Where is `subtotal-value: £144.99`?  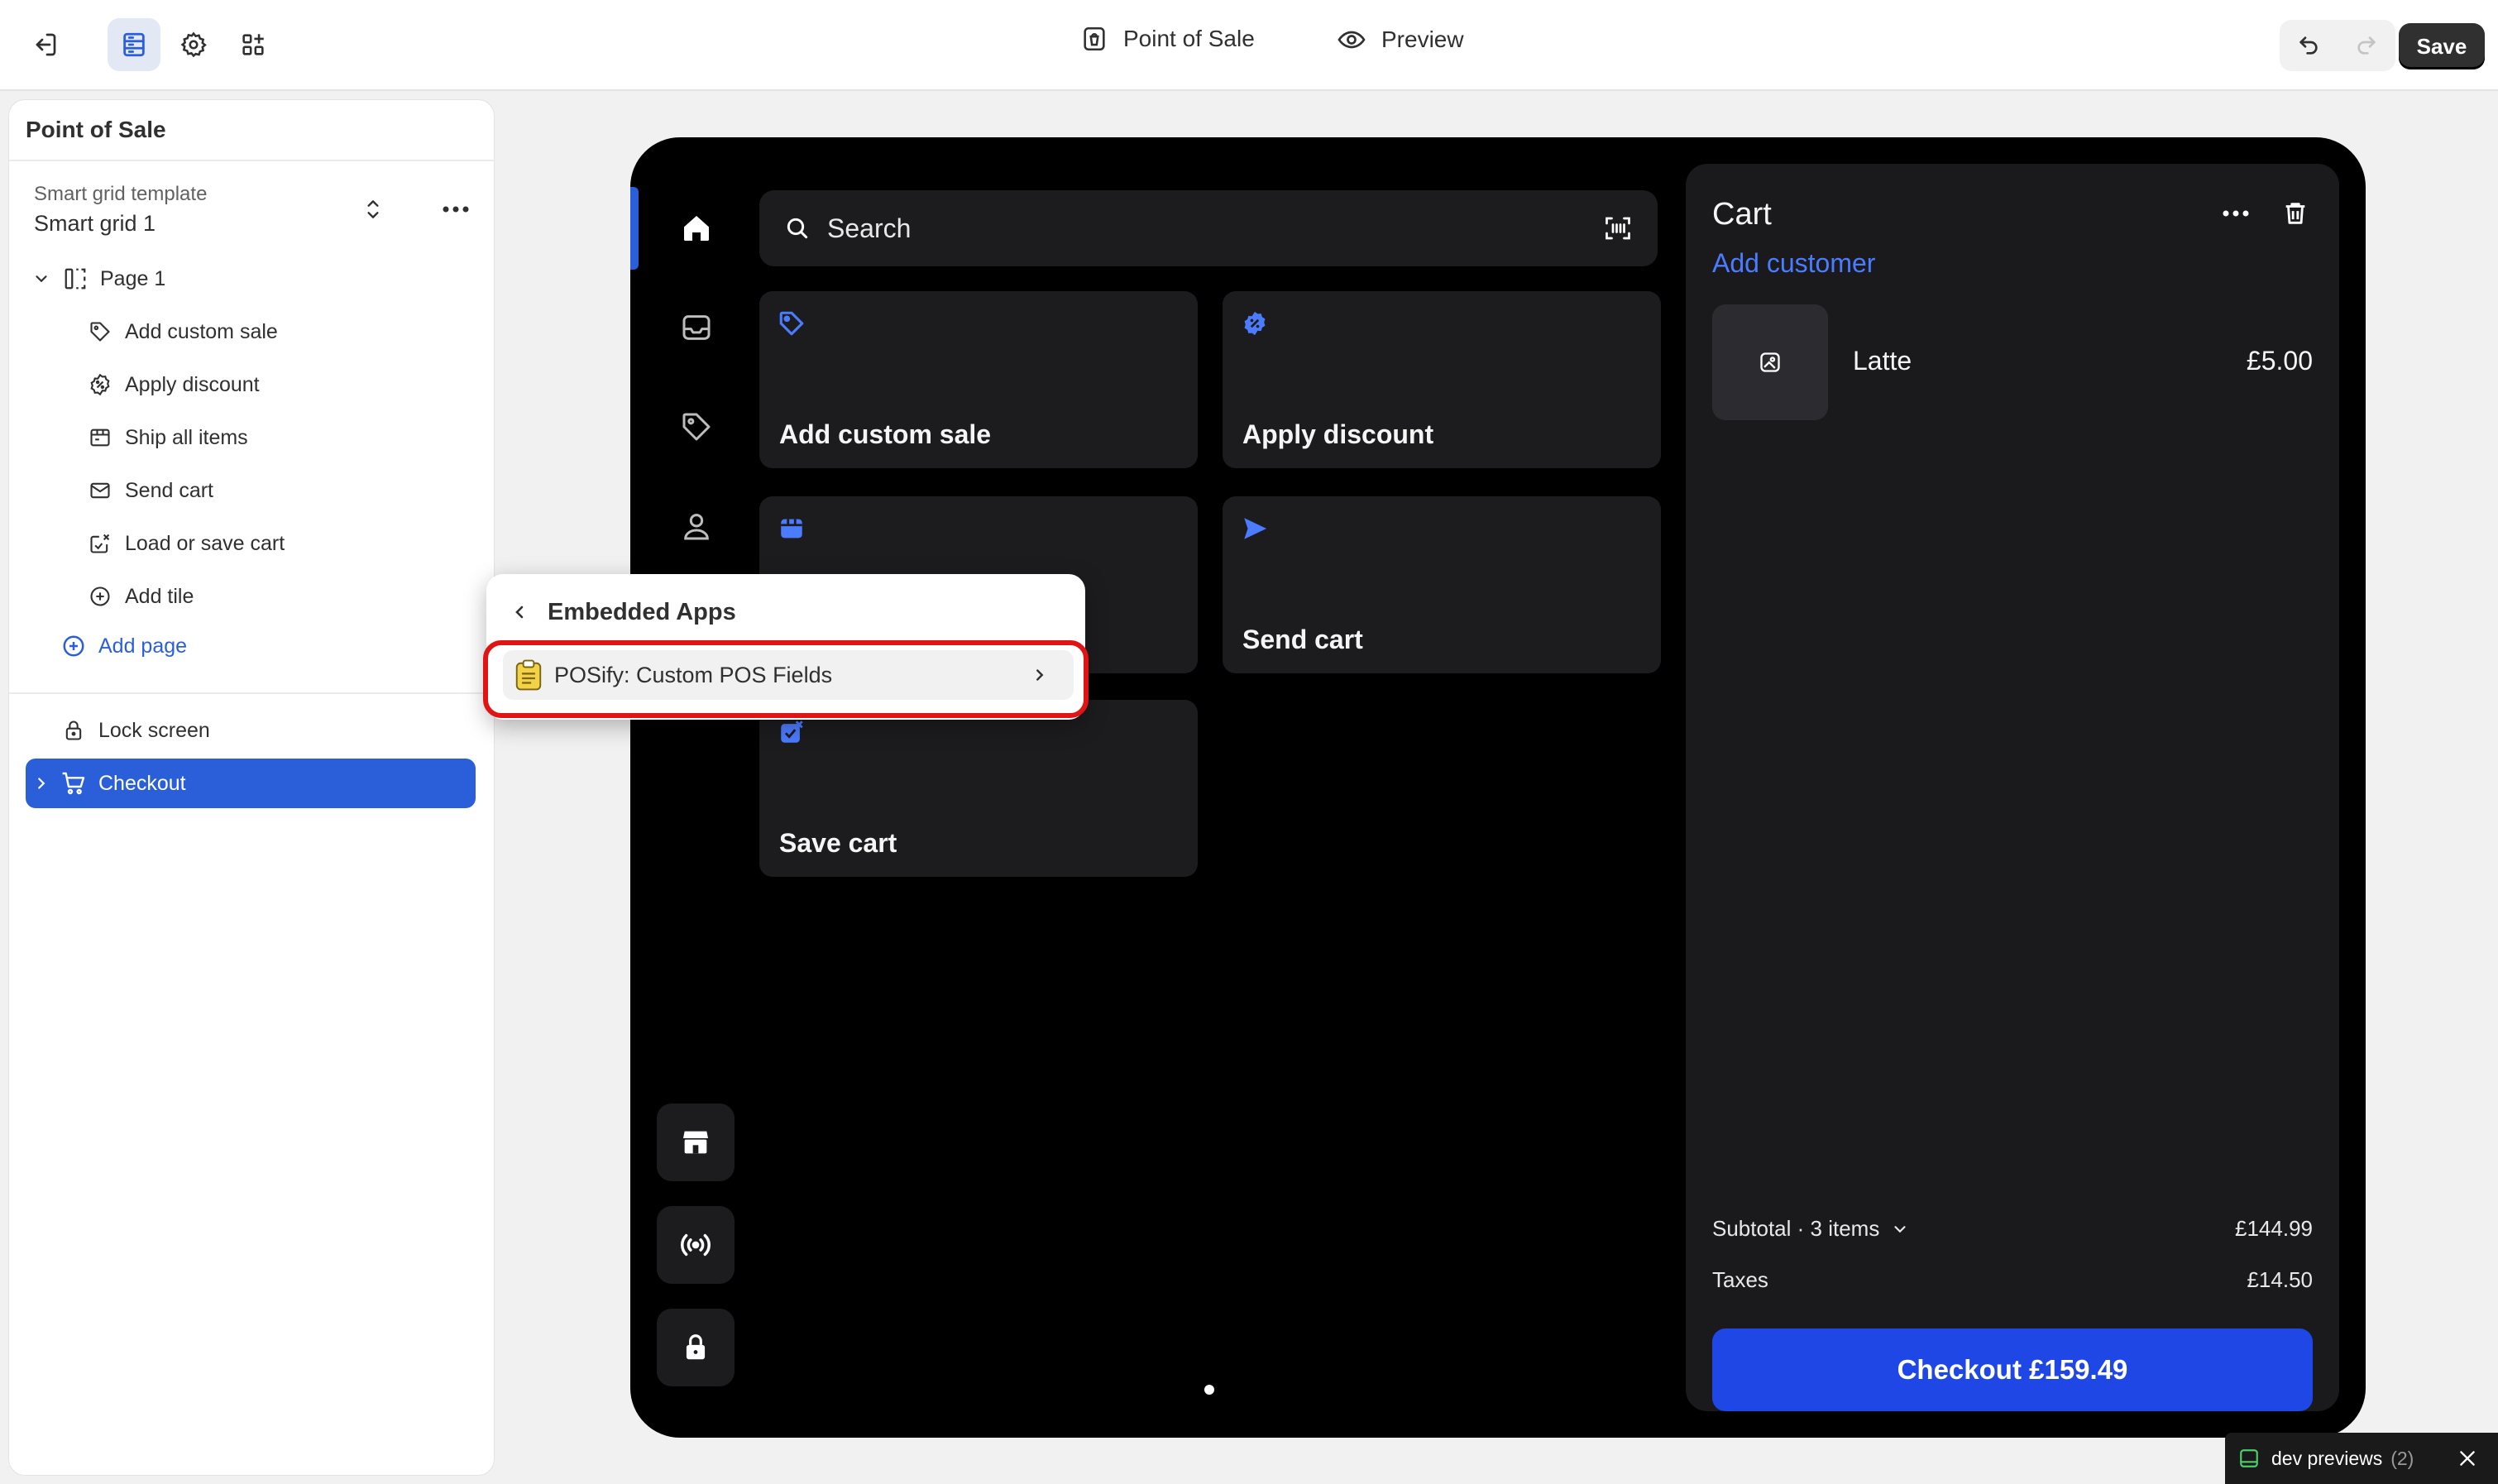
subtotal-value: £144.99 is located at coordinates (2274, 1228).